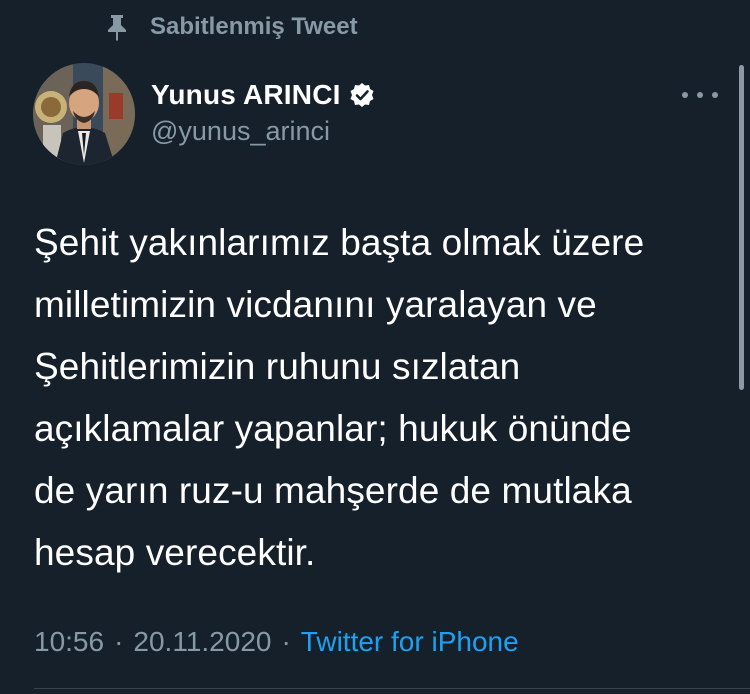 The width and height of the screenshot is (750, 694). I want to click on pinned-tweet-indicator: Sabitlenmiş Tweet, so click(230, 27).